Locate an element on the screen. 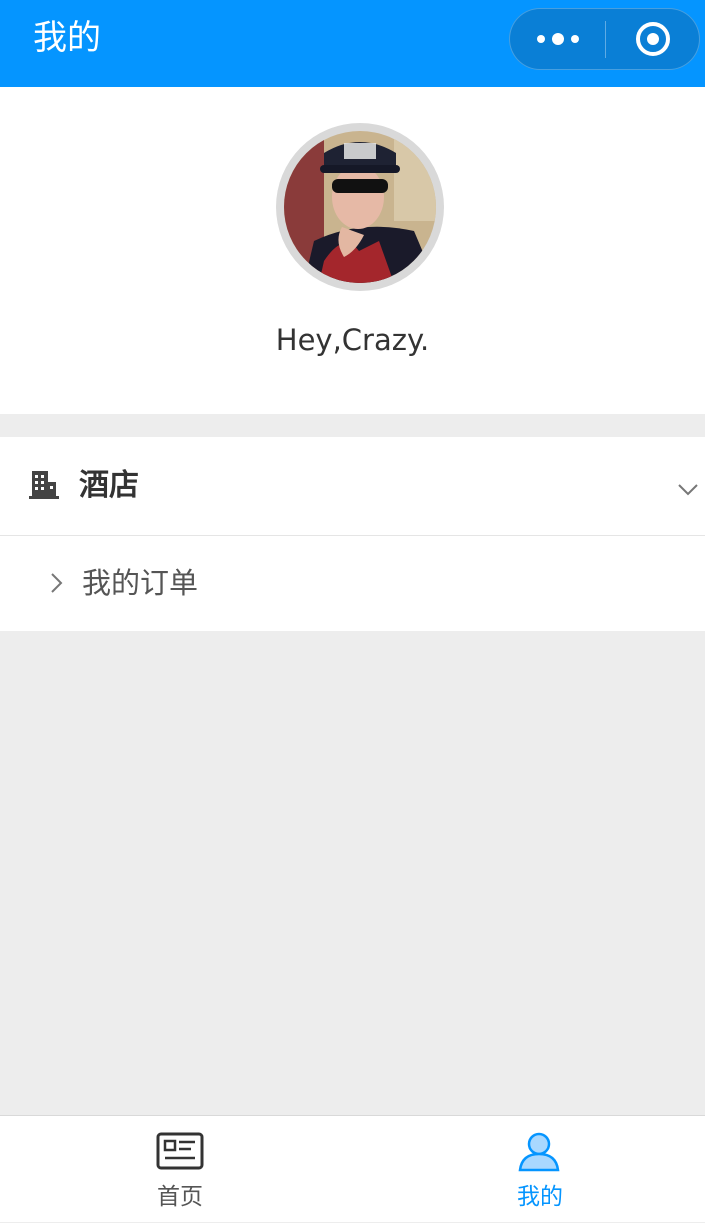  hotel-section-header: 酒店 is located at coordinates (352, 486).